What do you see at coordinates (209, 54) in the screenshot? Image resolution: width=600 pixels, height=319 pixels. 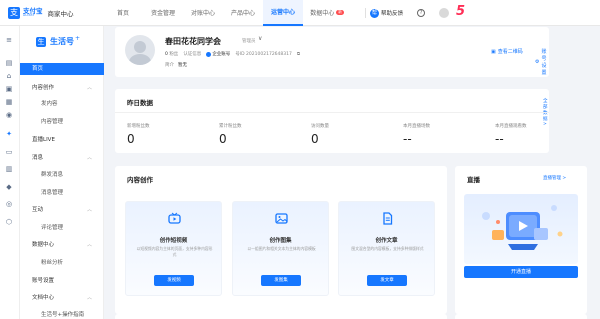 I see `verified-icon` at bounding box center [209, 54].